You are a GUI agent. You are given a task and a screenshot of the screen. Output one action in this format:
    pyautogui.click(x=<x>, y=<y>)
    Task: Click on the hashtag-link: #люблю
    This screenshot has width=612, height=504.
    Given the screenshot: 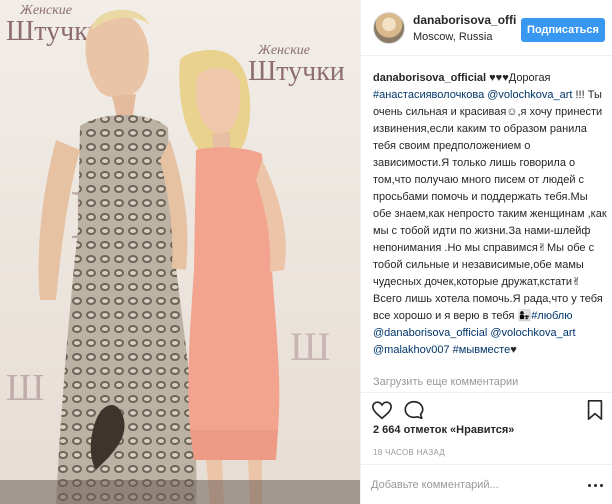 What is the action you would take?
    pyautogui.click(x=551, y=316)
    